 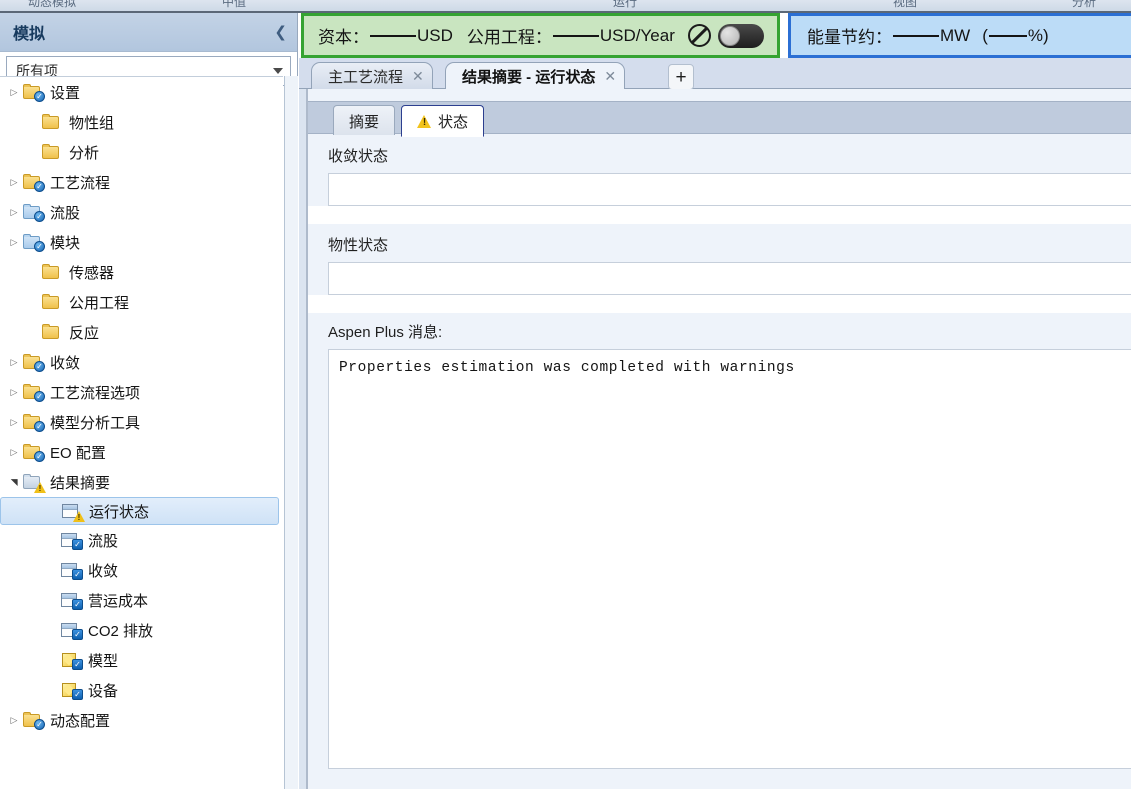 I want to click on ribbon-tab-2: 运行, so click(x=625, y=5).